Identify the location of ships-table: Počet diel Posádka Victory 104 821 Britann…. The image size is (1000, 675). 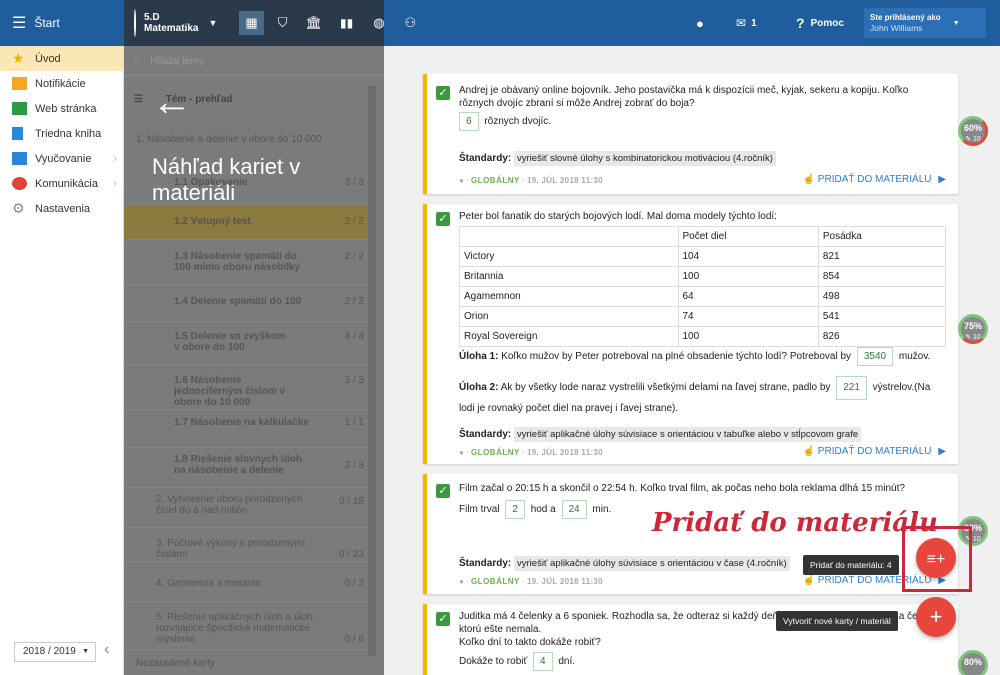
(703, 286).